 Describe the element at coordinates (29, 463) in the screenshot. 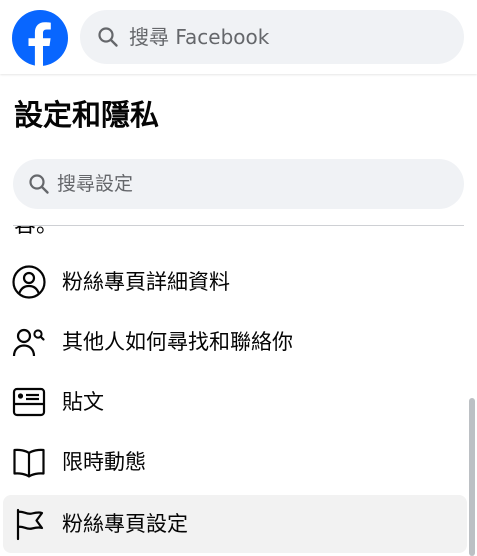

I see `book-icon` at that location.